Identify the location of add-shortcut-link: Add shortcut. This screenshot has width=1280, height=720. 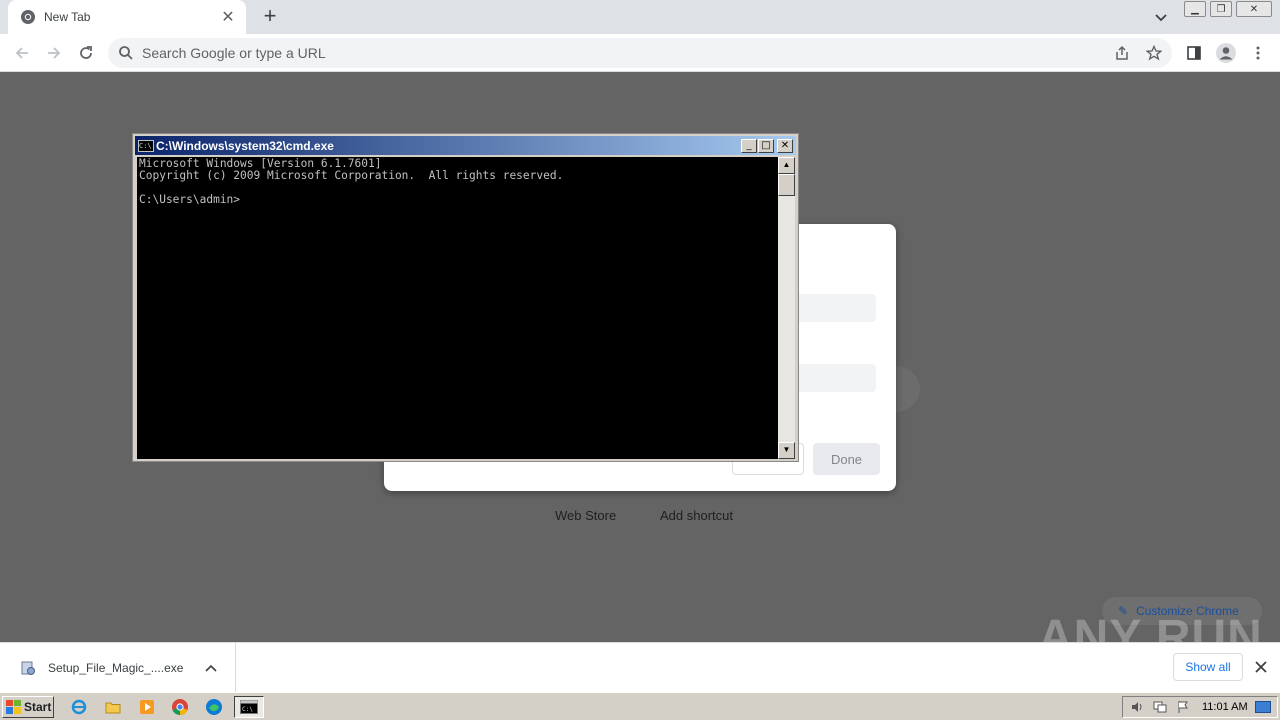
(696, 515).